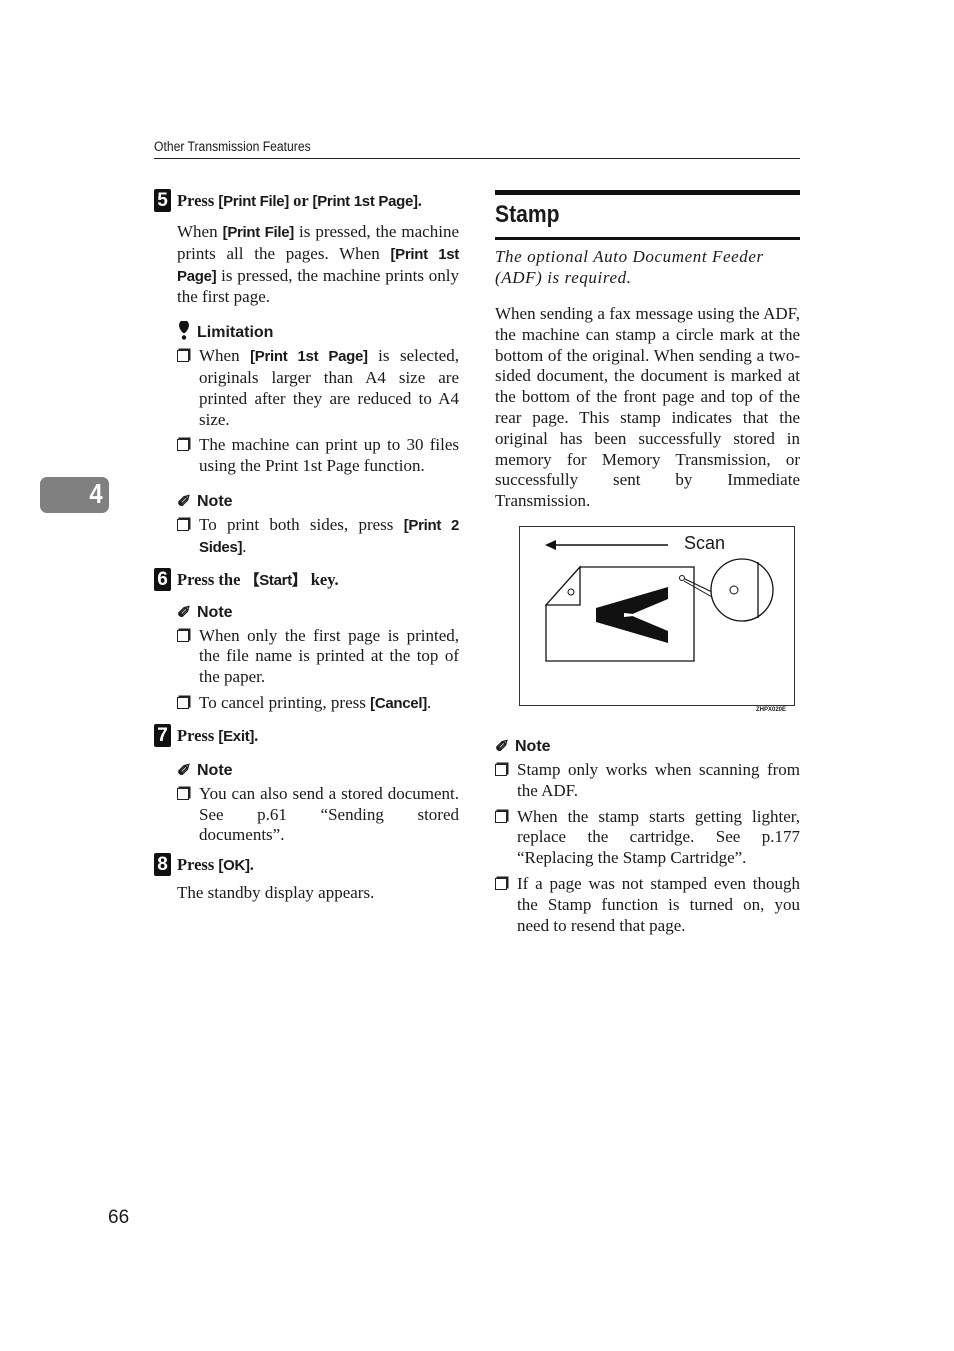  I want to click on section-rule-bottom, so click(647, 238).